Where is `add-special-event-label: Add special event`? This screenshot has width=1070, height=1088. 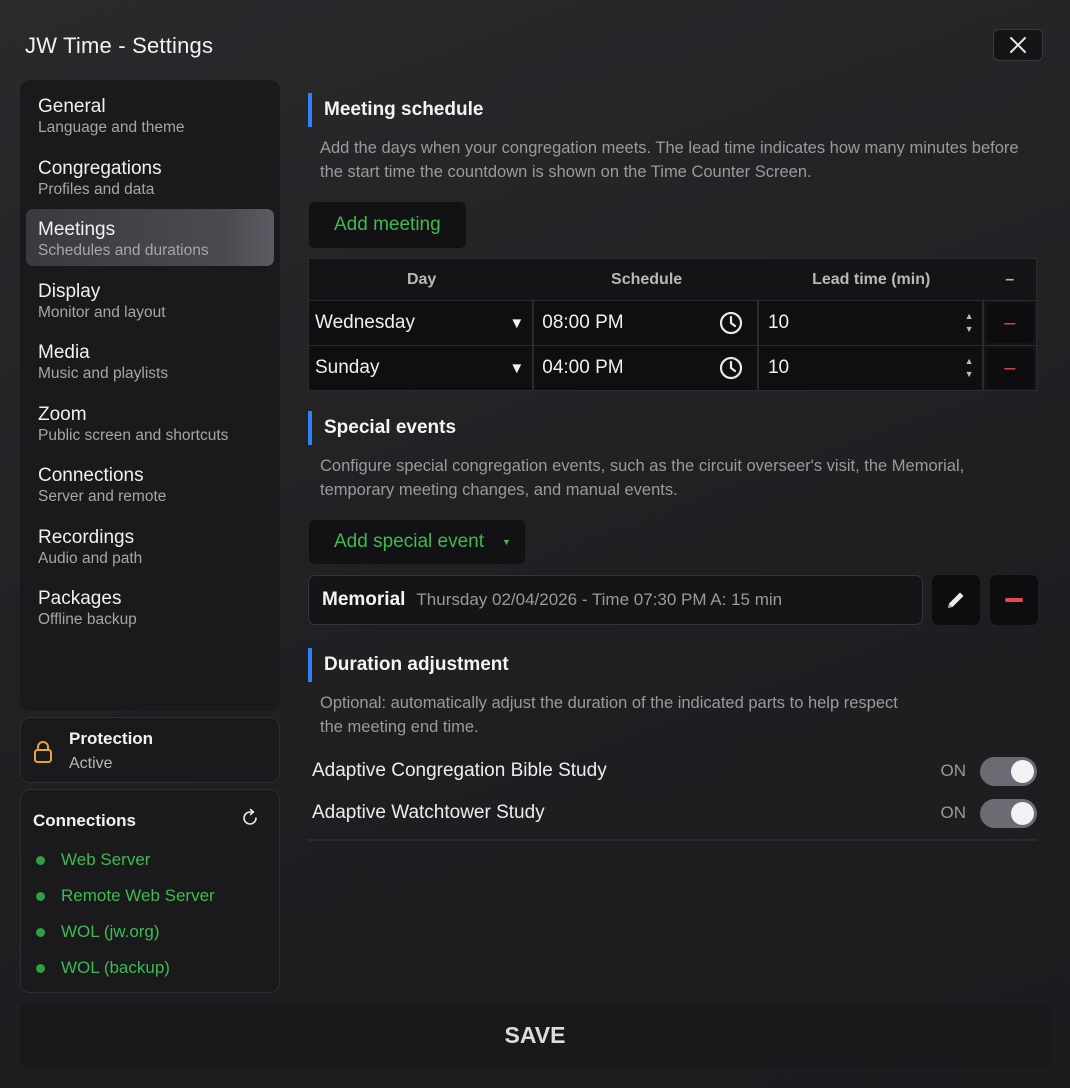 add-special-event-label: Add special event is located at coordinates (409, 541).